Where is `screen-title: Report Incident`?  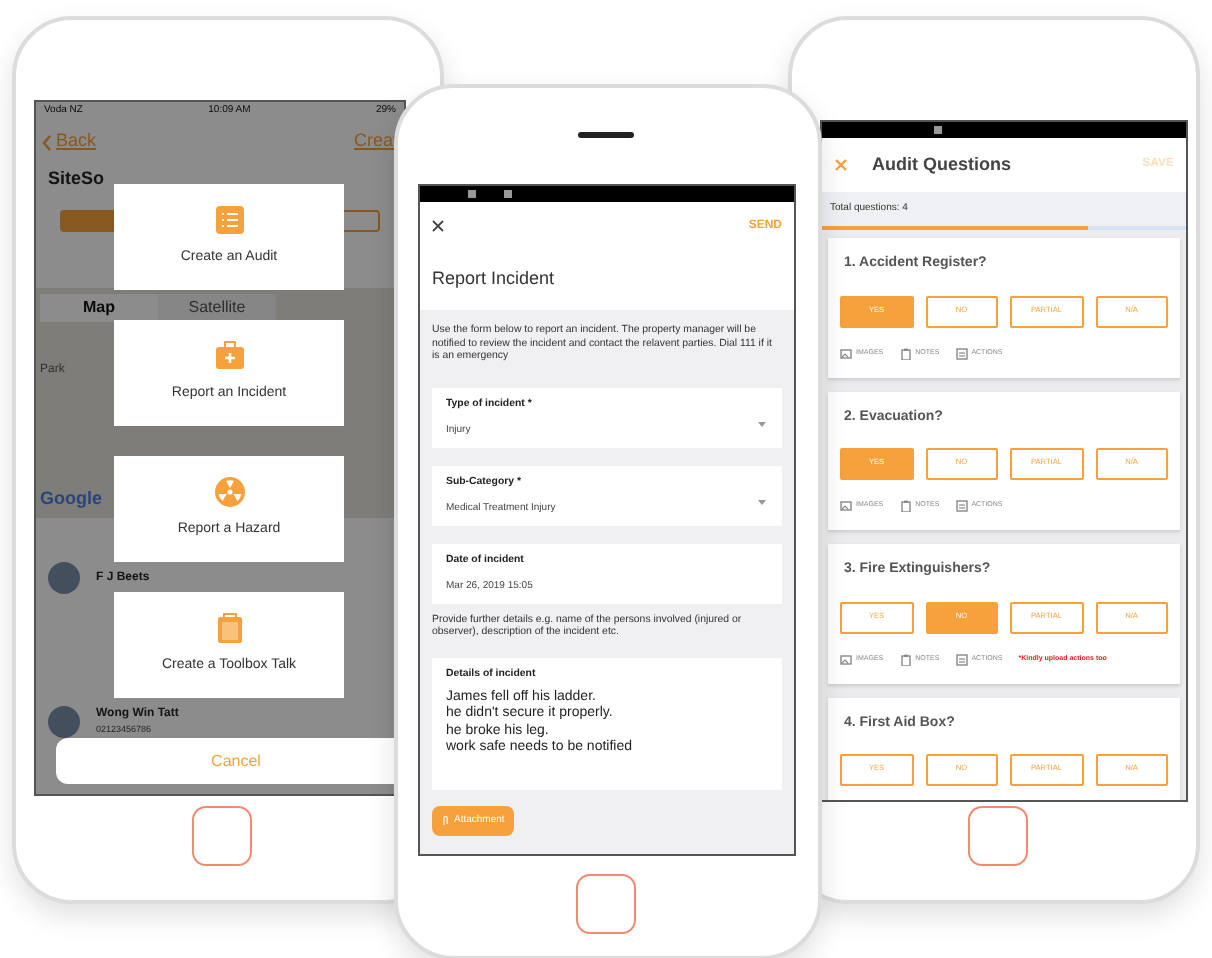
screen-title: Report Incident is located at coordinates (493, 279).